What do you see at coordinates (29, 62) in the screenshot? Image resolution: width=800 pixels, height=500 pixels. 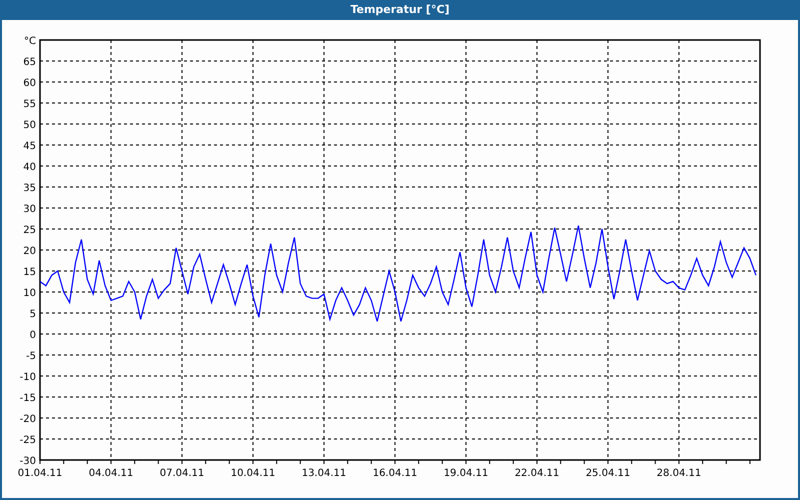 I see `axis-tick-label: 65` at bounding box center [29, 62].